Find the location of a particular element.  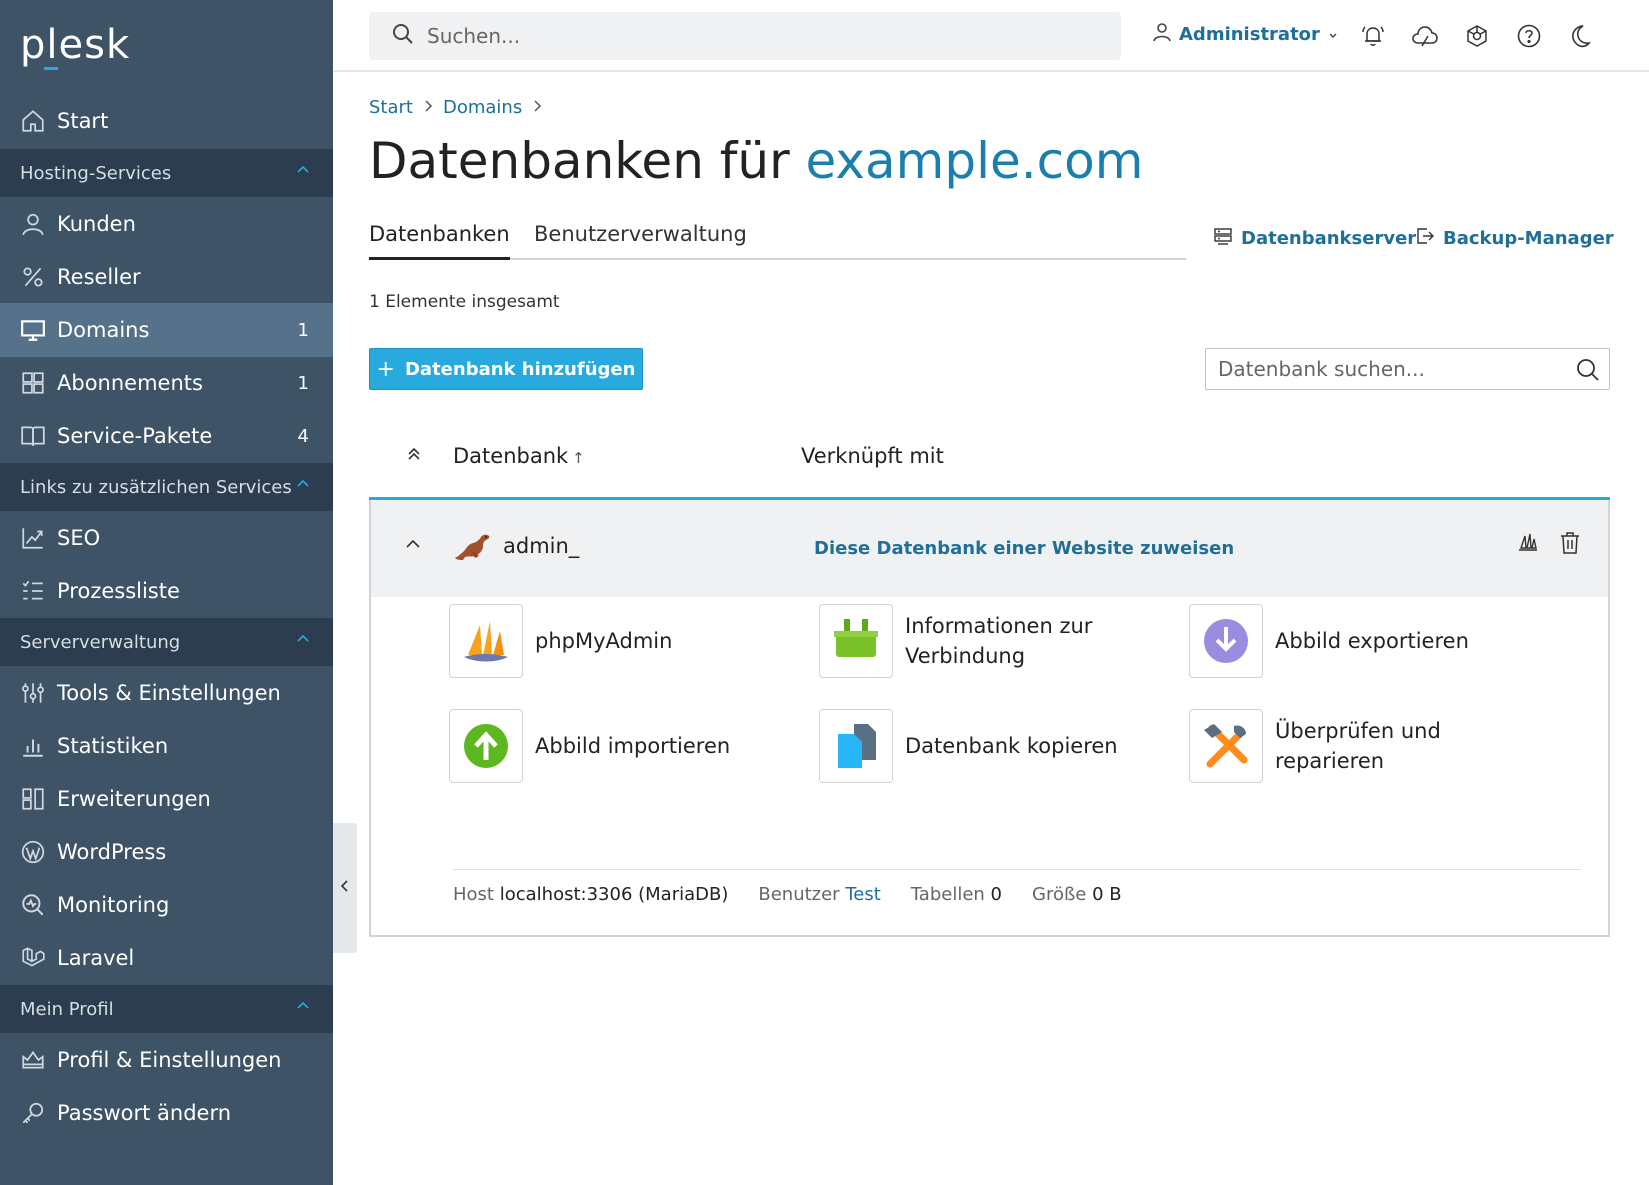

cloud-icon is located at coordinates (1425, 36).